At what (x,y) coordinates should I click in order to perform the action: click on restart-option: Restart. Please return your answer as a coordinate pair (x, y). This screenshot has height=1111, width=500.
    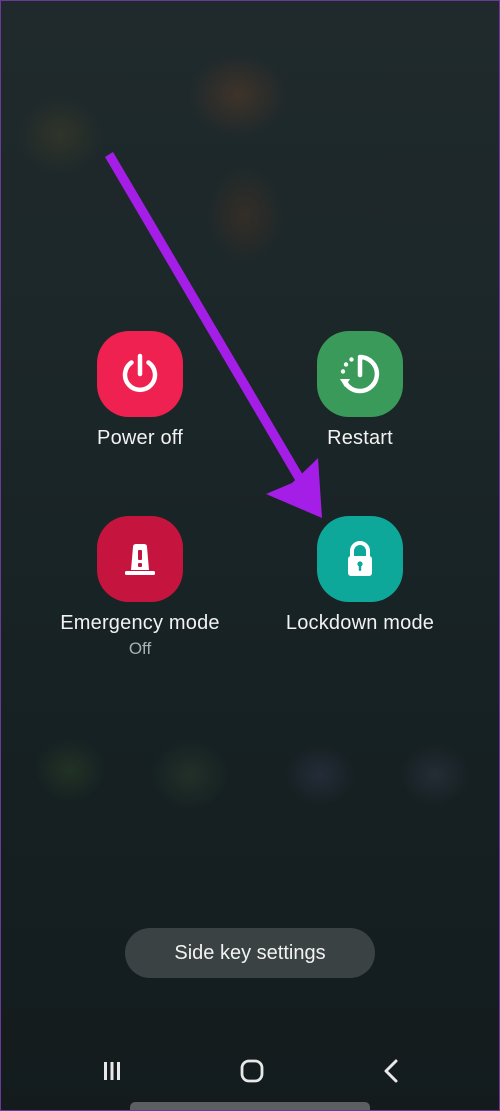
    Looking at the image, I should click on (360, 390).